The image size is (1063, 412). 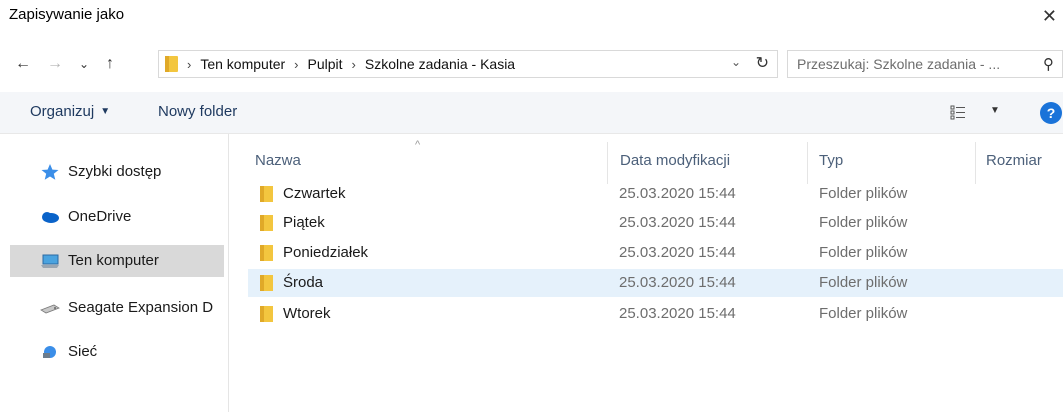 What do you see at coordinates (326, 252) in the screenshot?
I see `file-name: Poniedziałek` at bounding box center [326, 252].